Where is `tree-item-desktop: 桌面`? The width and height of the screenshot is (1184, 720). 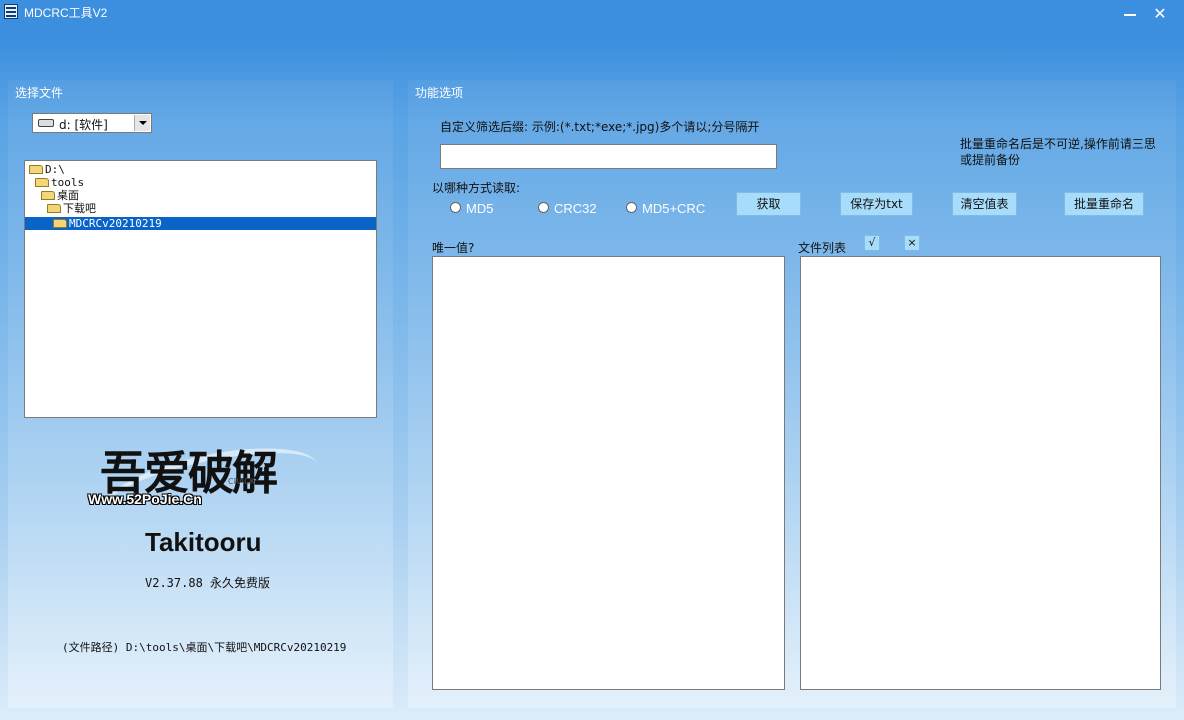
tree-item-desktop: 桌面 is located at coordinates (60, 195).